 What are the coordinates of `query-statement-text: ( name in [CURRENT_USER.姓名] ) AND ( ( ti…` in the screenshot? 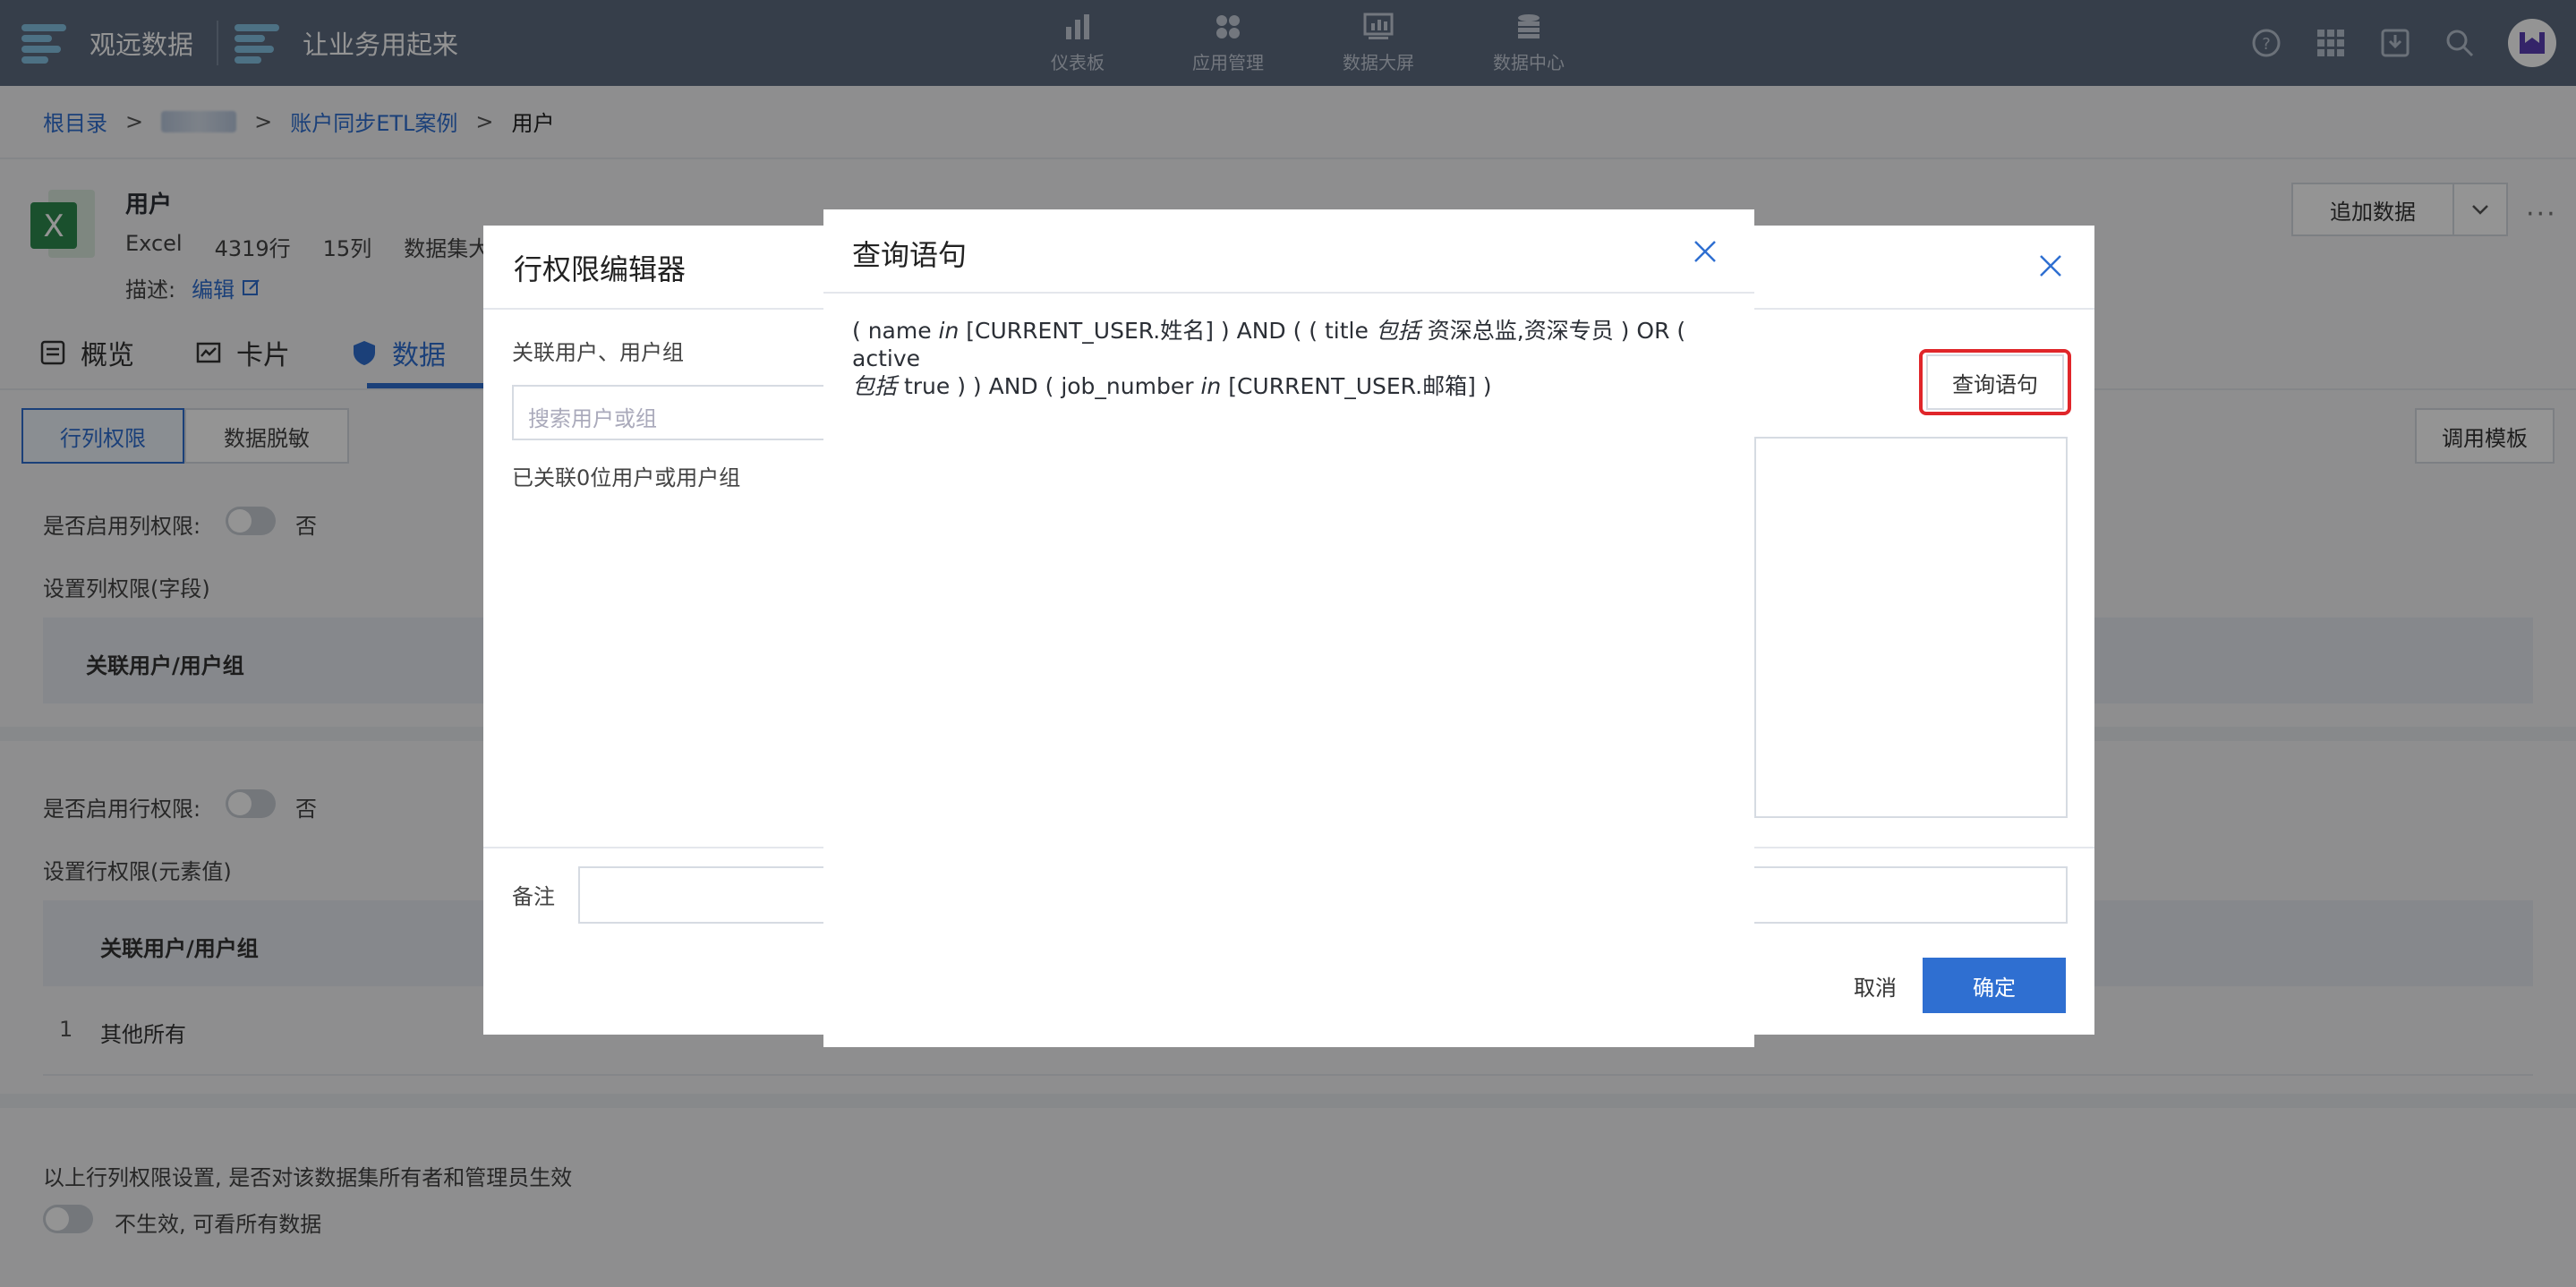 It's located at (1289, 358).